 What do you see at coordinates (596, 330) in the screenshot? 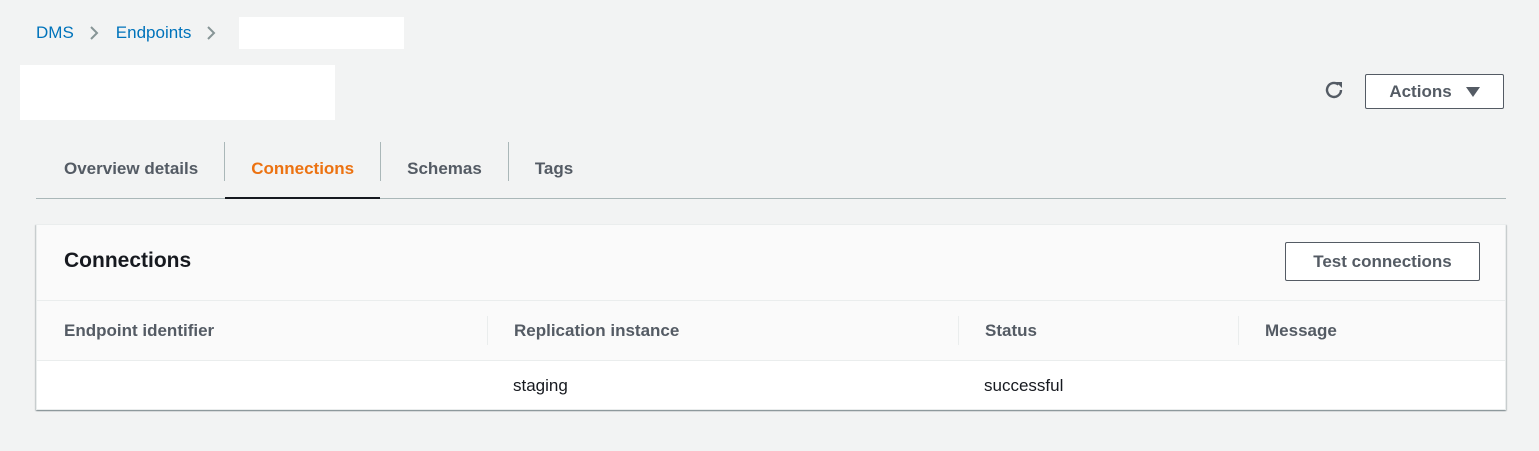
I see `column-header-replication-instance: Replication instance` at bounding box center [596, 330].